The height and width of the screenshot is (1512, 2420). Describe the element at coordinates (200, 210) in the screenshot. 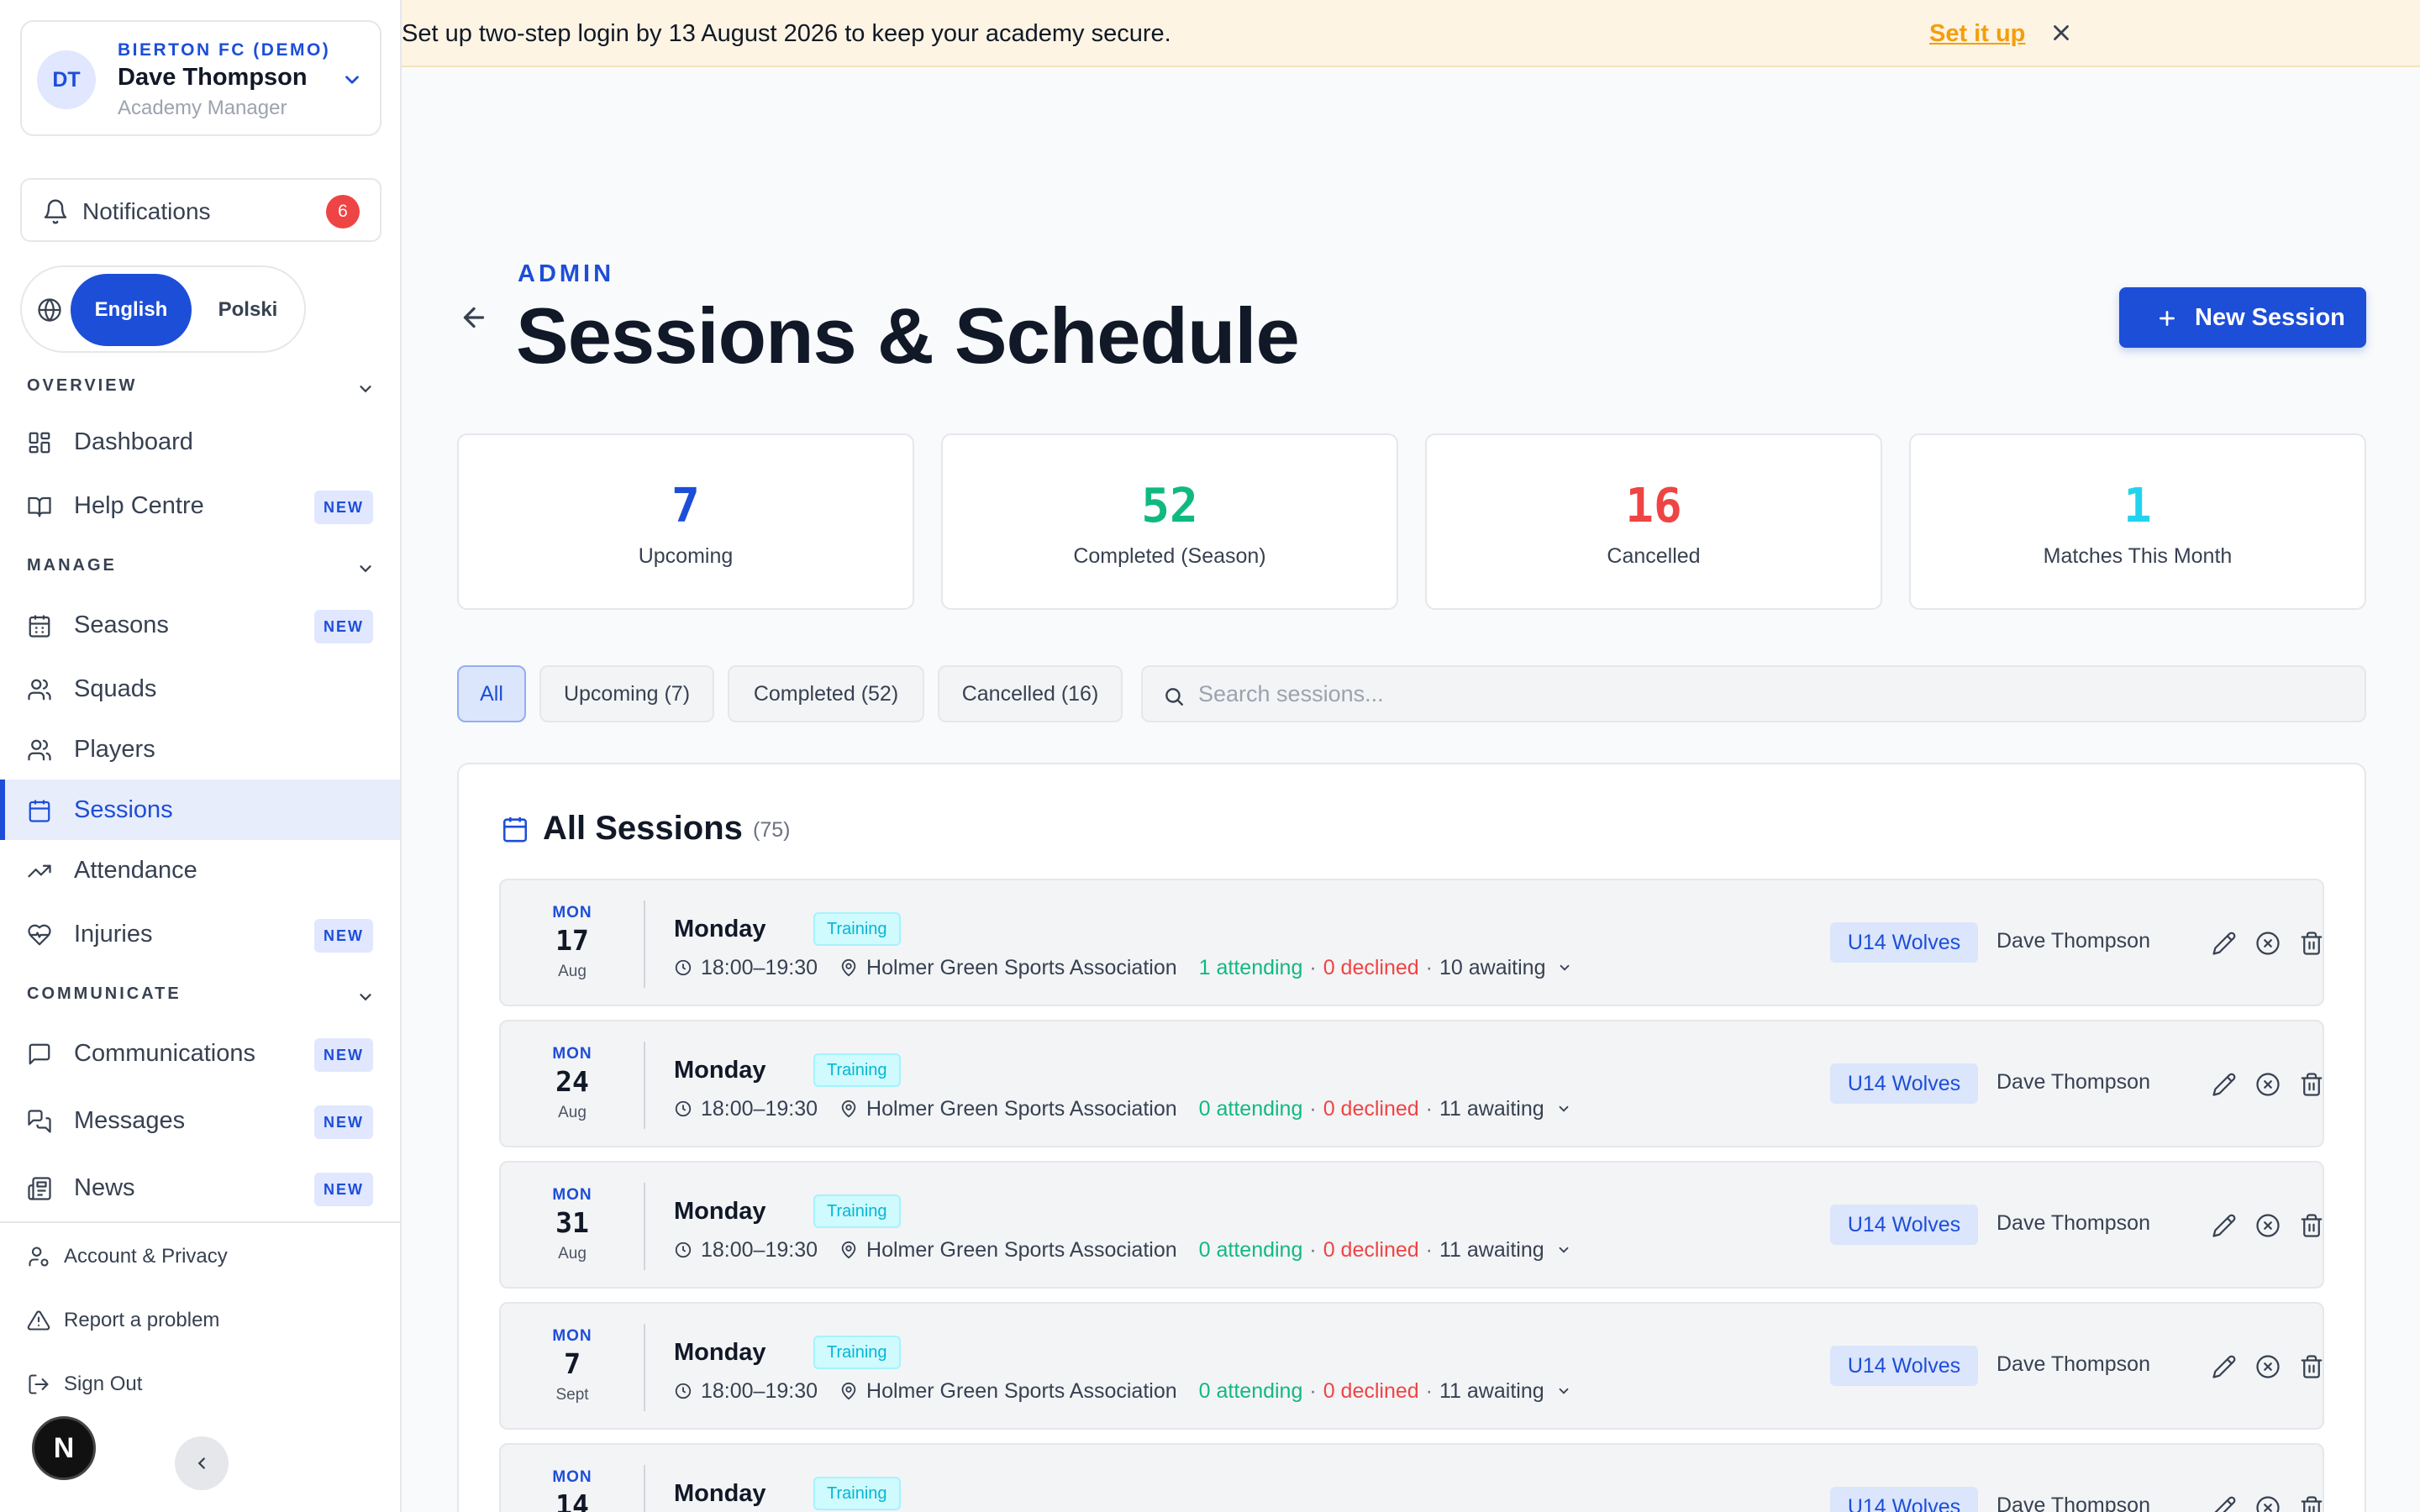

I see `notifications-button: Notifications 6` at that location.